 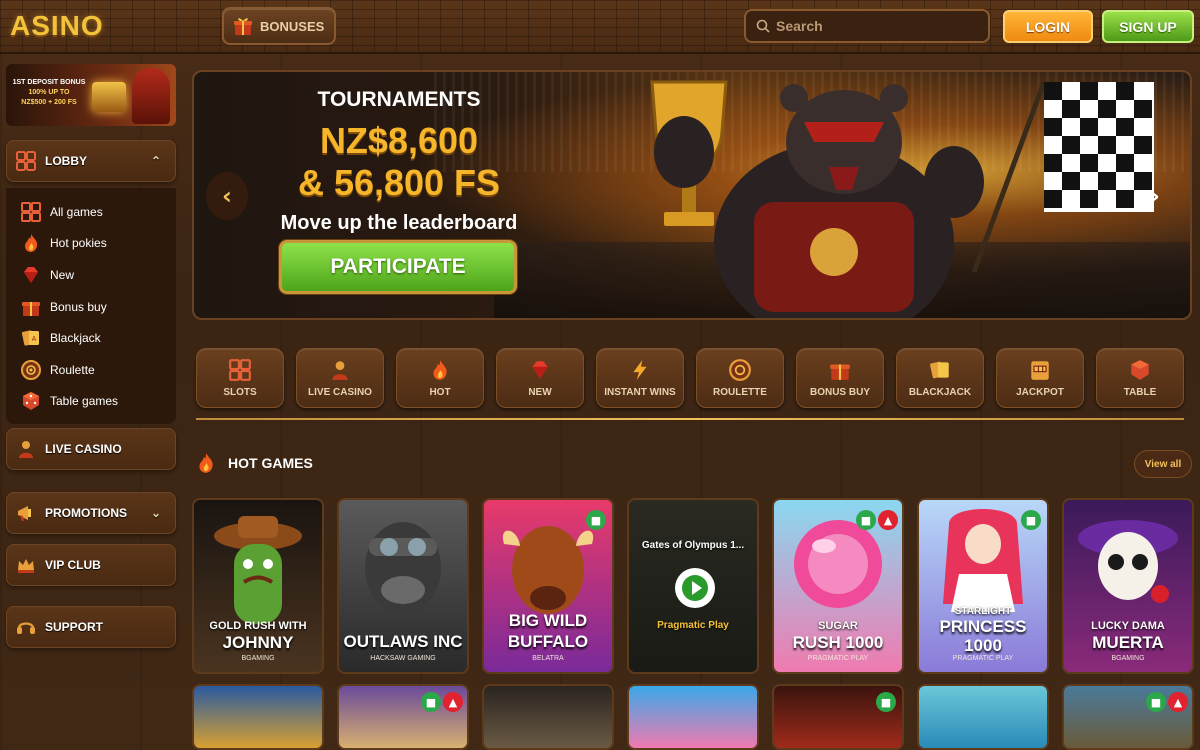 What do you see at coordinates (206, 463) in the screenshot?
I see `fire-icon` at bounding box center [206, 463].